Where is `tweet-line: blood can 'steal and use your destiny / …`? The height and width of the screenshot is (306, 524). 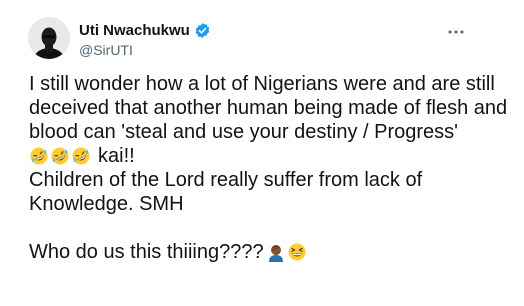 tweet-line: blood can 'steal and use your destiny / … is located at coordinates (243, 132).